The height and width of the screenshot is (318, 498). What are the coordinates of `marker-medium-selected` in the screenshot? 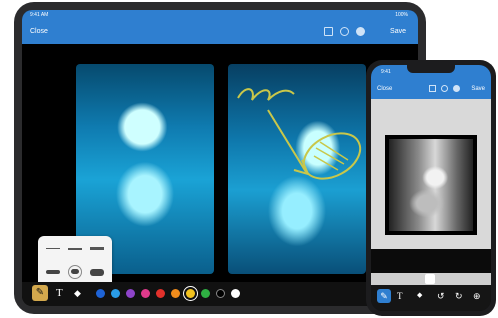 It's located at (75, 272).